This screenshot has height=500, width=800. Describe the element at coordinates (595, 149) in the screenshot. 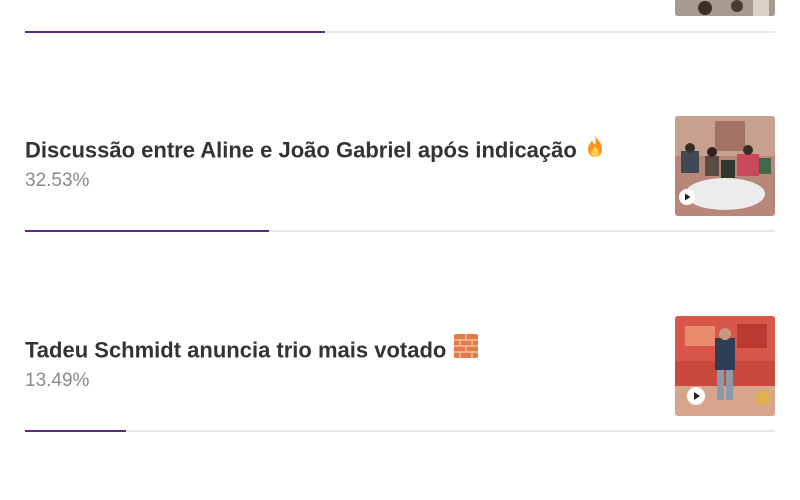

I see `fire-icon` at that location.